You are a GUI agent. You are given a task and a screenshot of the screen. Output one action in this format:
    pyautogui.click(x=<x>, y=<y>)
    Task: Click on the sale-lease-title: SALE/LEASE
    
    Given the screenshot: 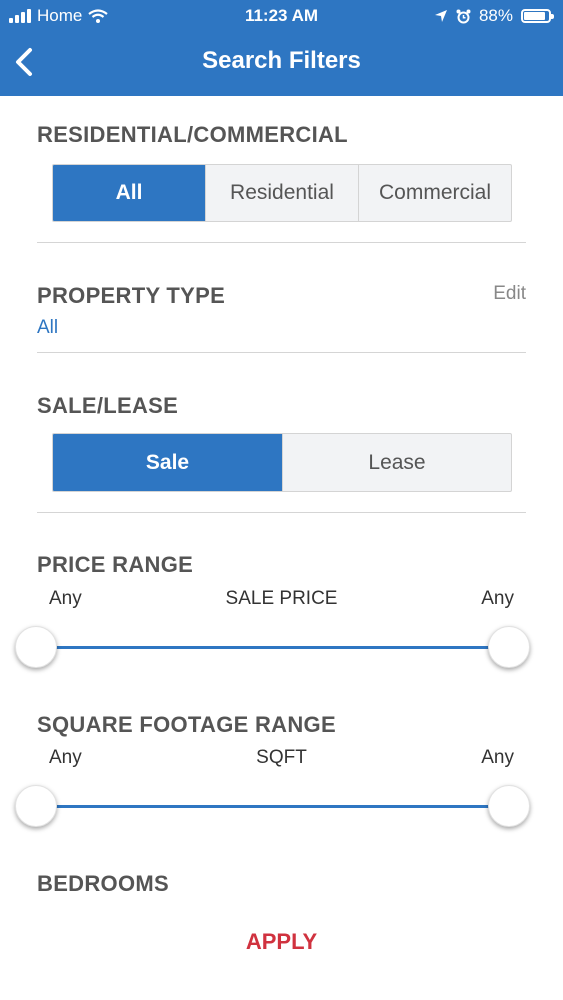 What is the action you would take?
    pyautogui.click(x=108, y=405)
    